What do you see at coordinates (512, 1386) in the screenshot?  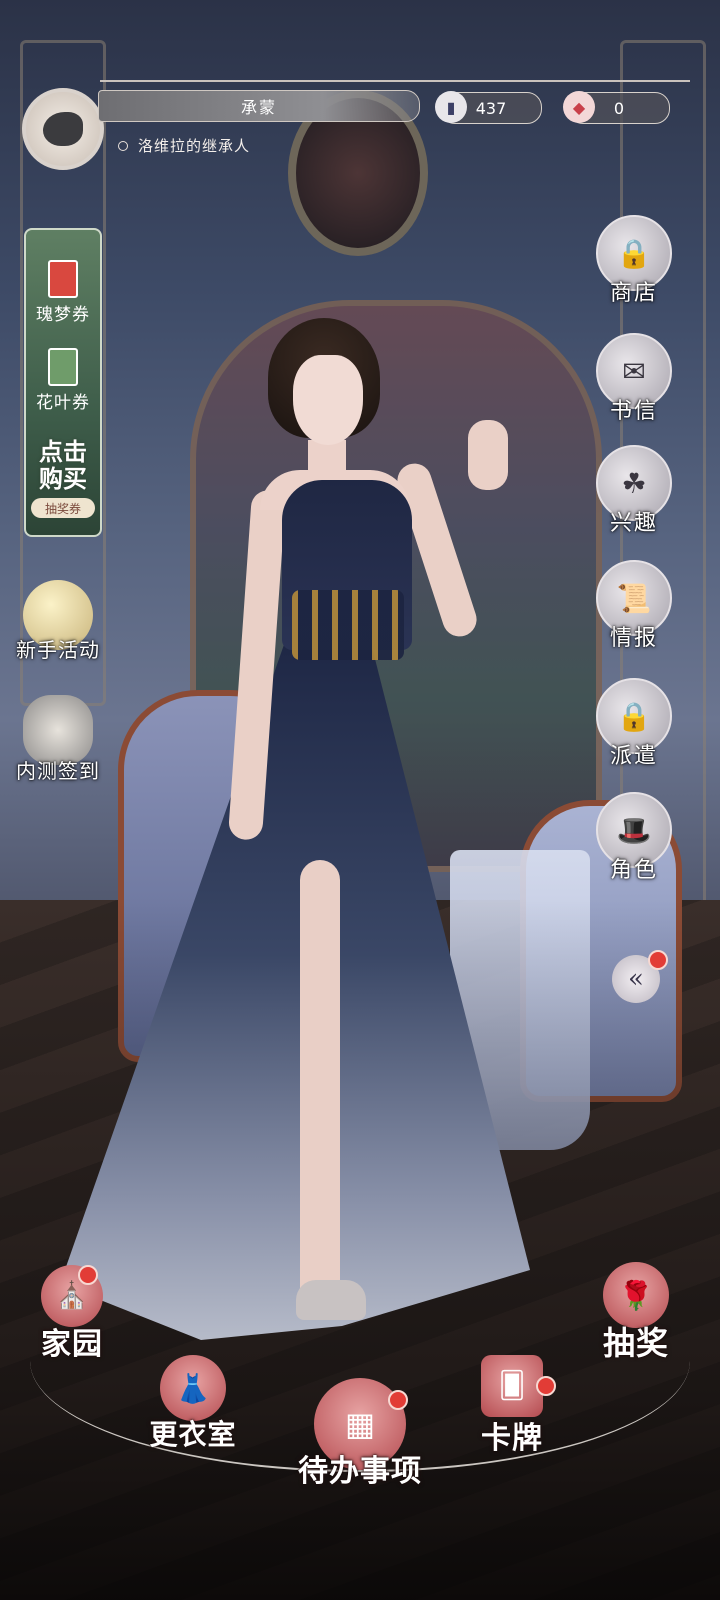 I see `card-icon: 🂠` at bounding box center [512, 1386].